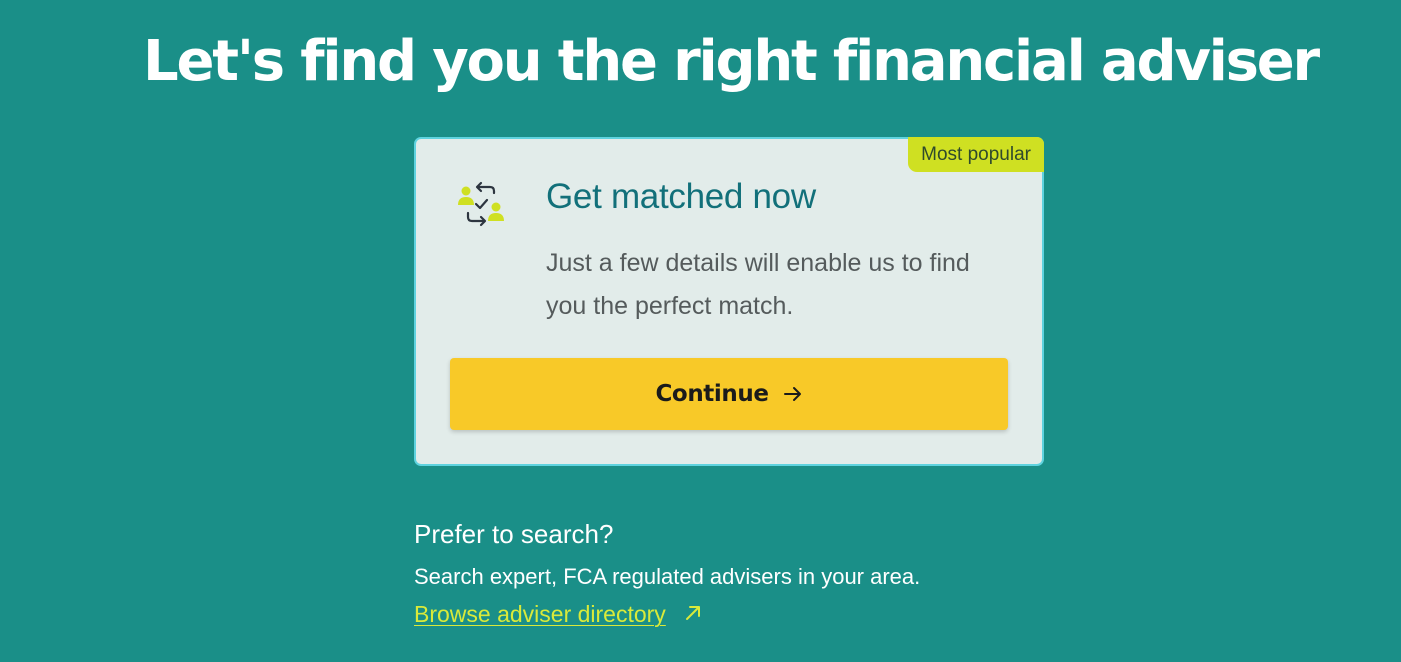  What do you see at coordinates (793, 394) in the screenshot?
I see `arrow-right-icon` at bounding box center [793, 394].